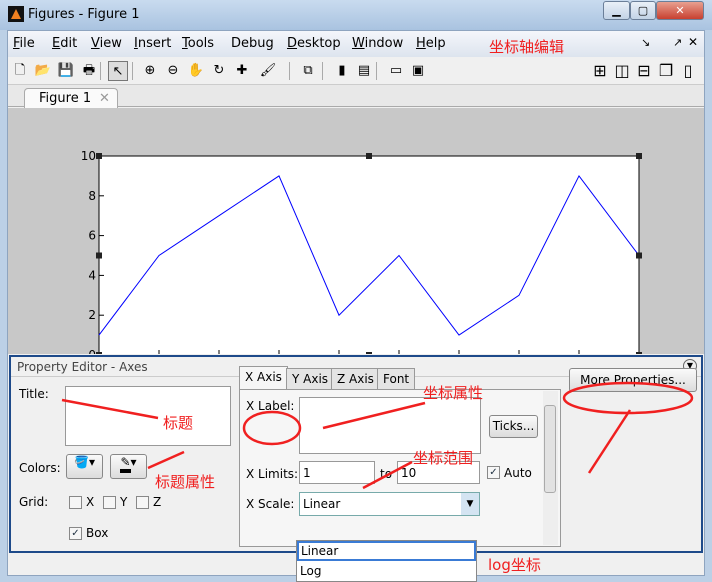 The height and width of the screenshot is (582, 712). I want to click on float-icon: ❐, so click(666, 71).